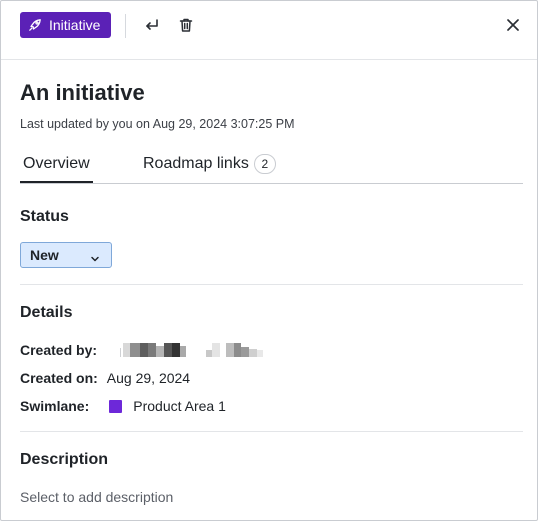 Image resolution: width=538 pixels, height=521 pixels. I want to click on tab-roadmap-links: Roadmap links 2, so click(209, 164).